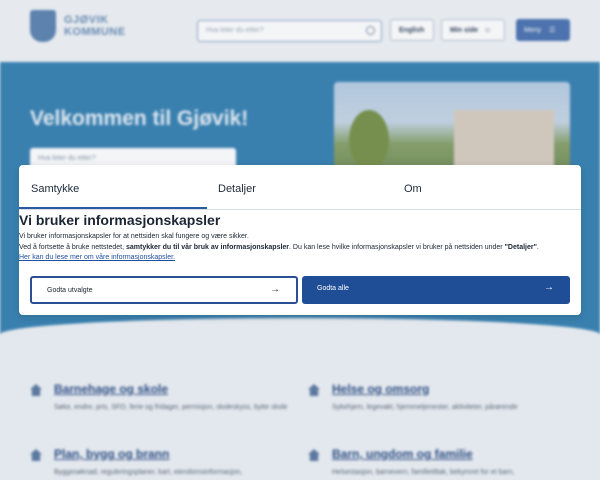 The image size is (600, 480). I want to click on accept-selected-label: Godta utvalgte, so click(70, 290).